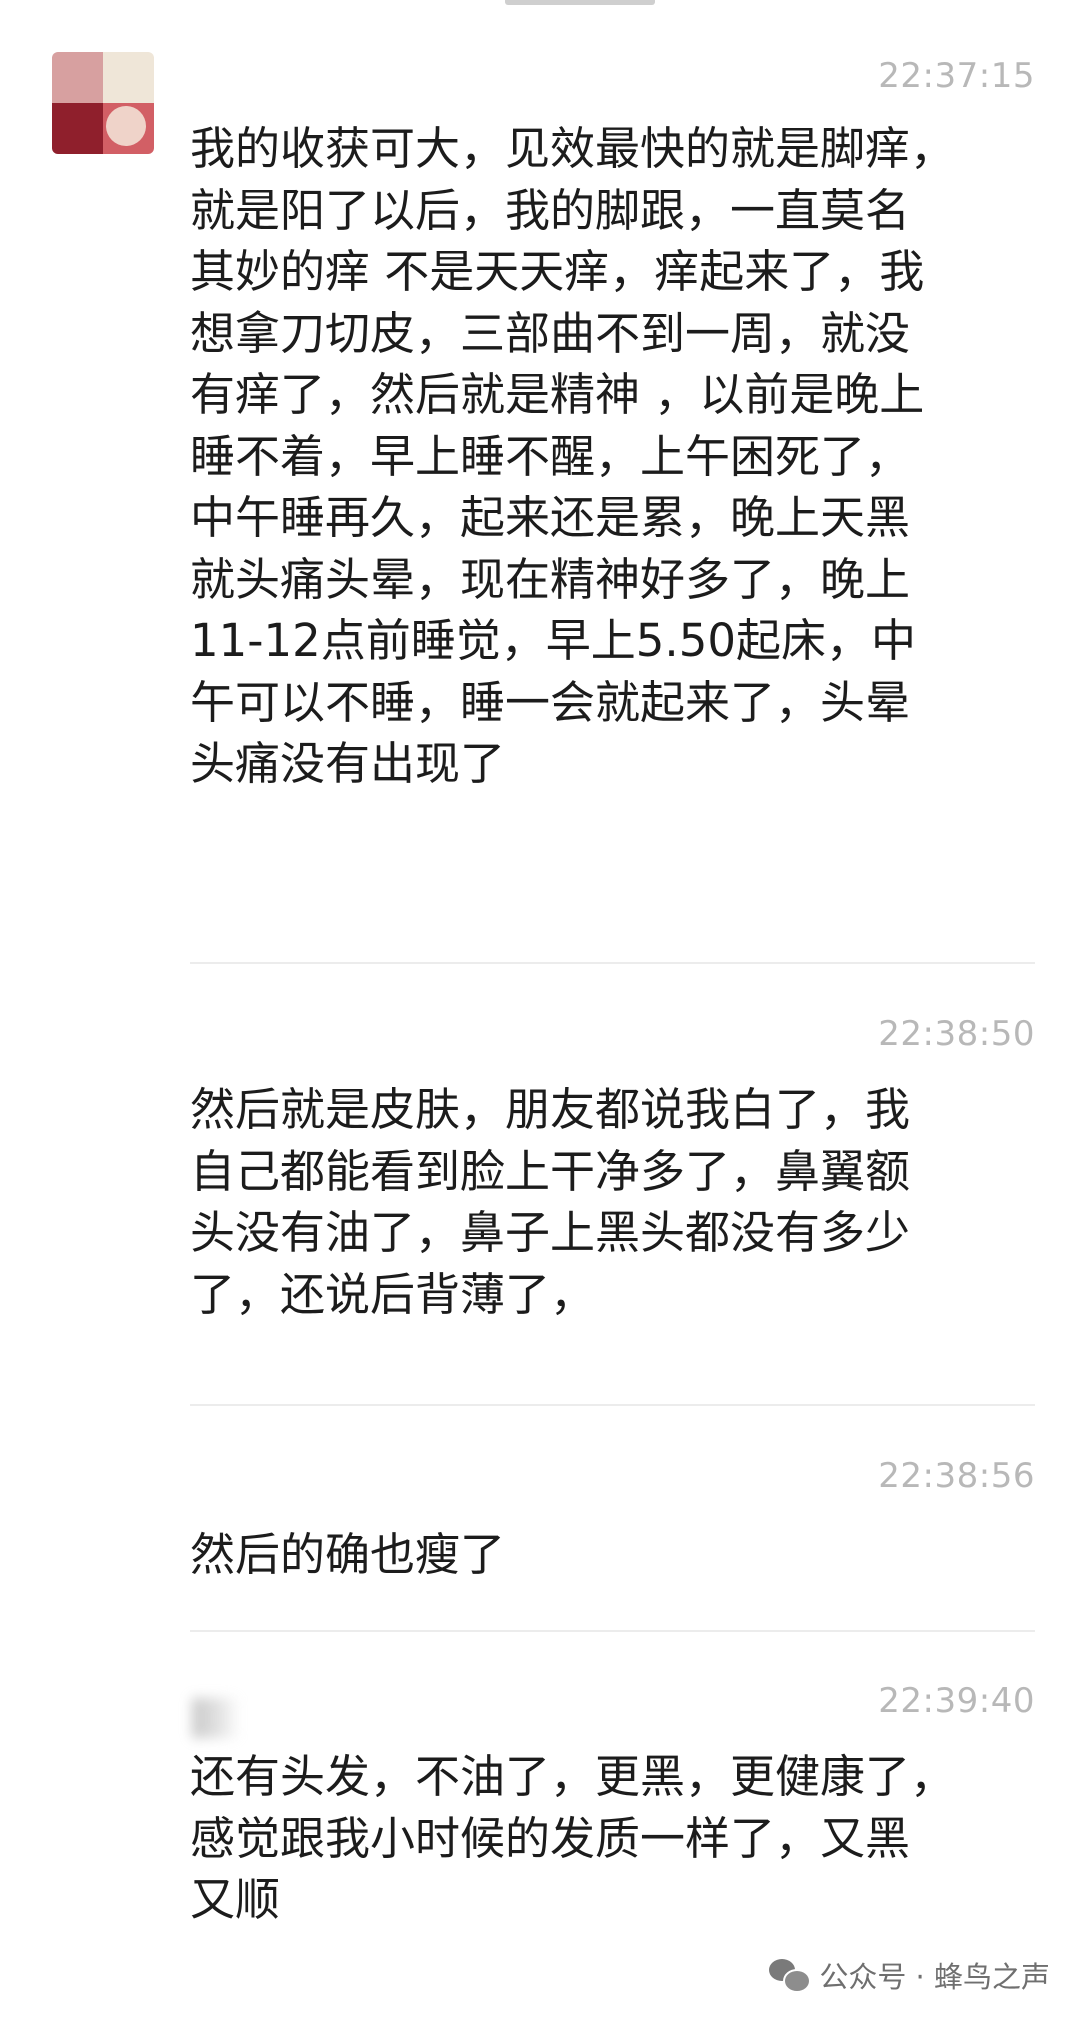 This screenshot has width=1080, height=2026. What do you see at coordinates (573, 1838) in the screenshot?
I see `message-text: 还有头发，不油了，更黑，更健康了， 感觉跟我小时候的发质一样了，又黑 又顺` at bounding box center [573, 1838].